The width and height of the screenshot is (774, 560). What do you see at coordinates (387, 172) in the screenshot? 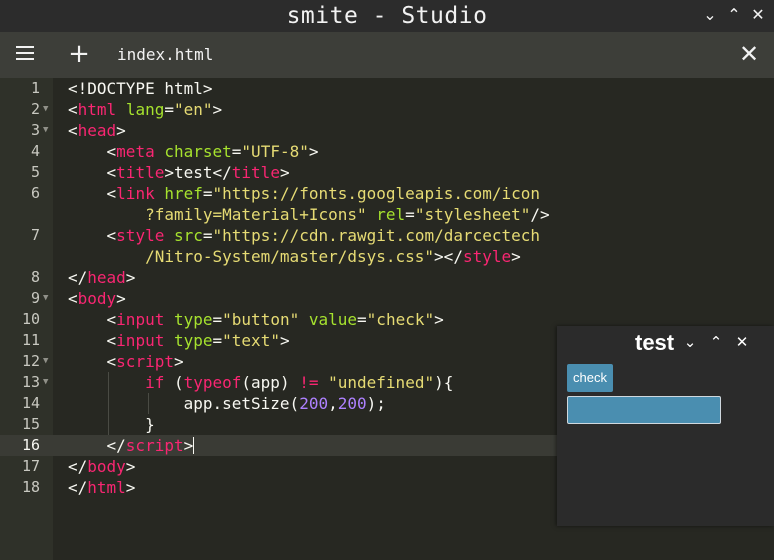
I see `code-line: 5 <title>test</title>` at bounding box center [387, 172].